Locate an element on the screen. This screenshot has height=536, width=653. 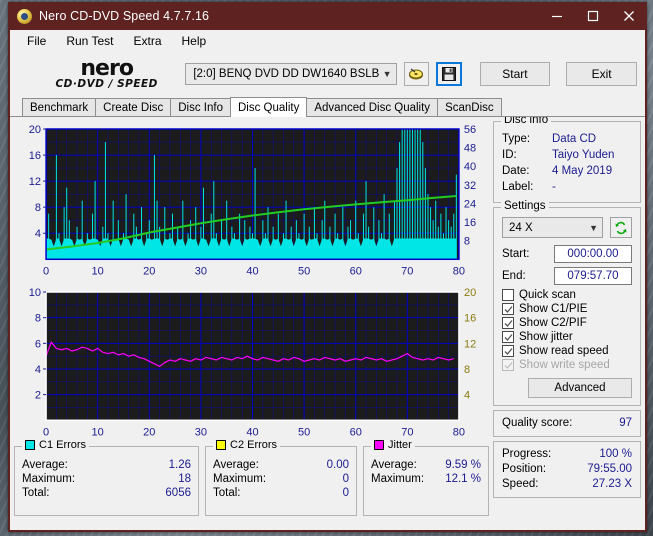
speed-label: Speed: is located at coordinates (520, 484).